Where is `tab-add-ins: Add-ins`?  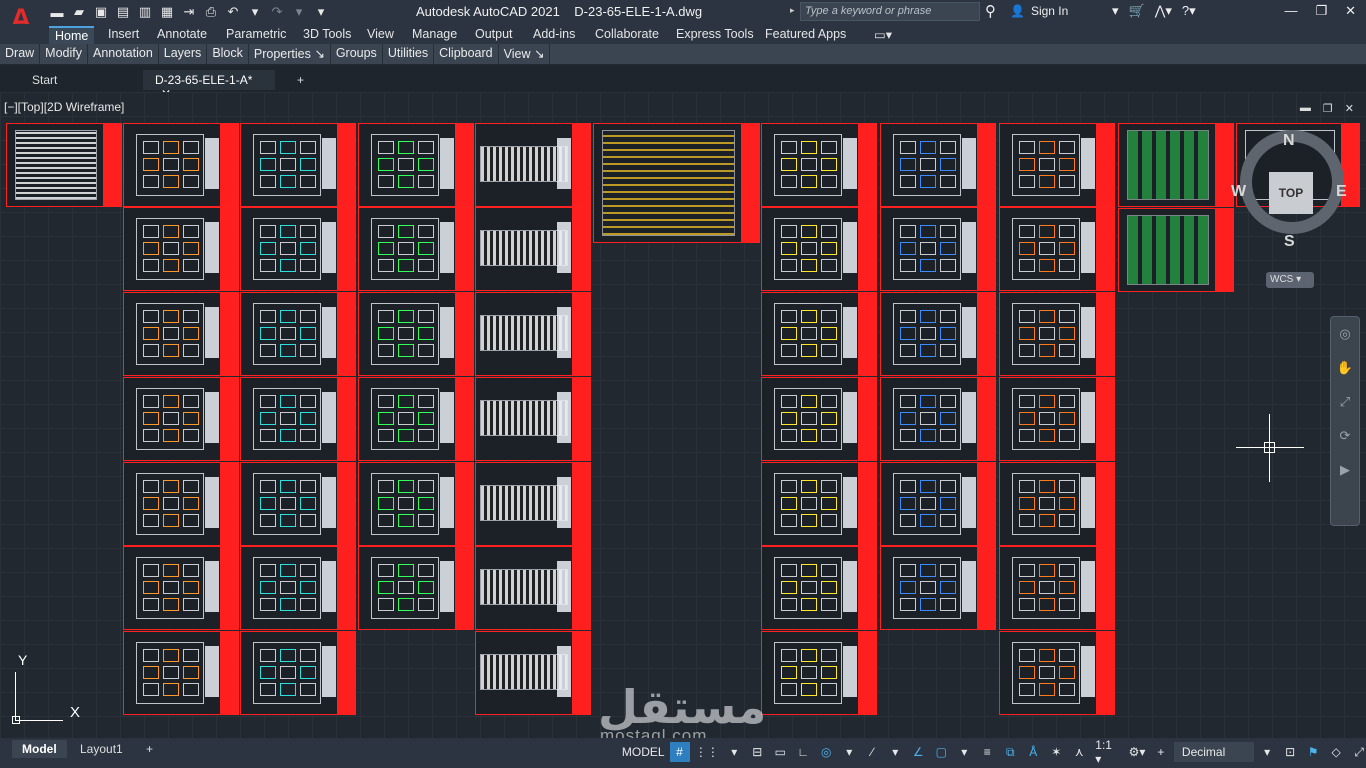 tab-add-ins: Add-ins is located at coordinates (554, 35).